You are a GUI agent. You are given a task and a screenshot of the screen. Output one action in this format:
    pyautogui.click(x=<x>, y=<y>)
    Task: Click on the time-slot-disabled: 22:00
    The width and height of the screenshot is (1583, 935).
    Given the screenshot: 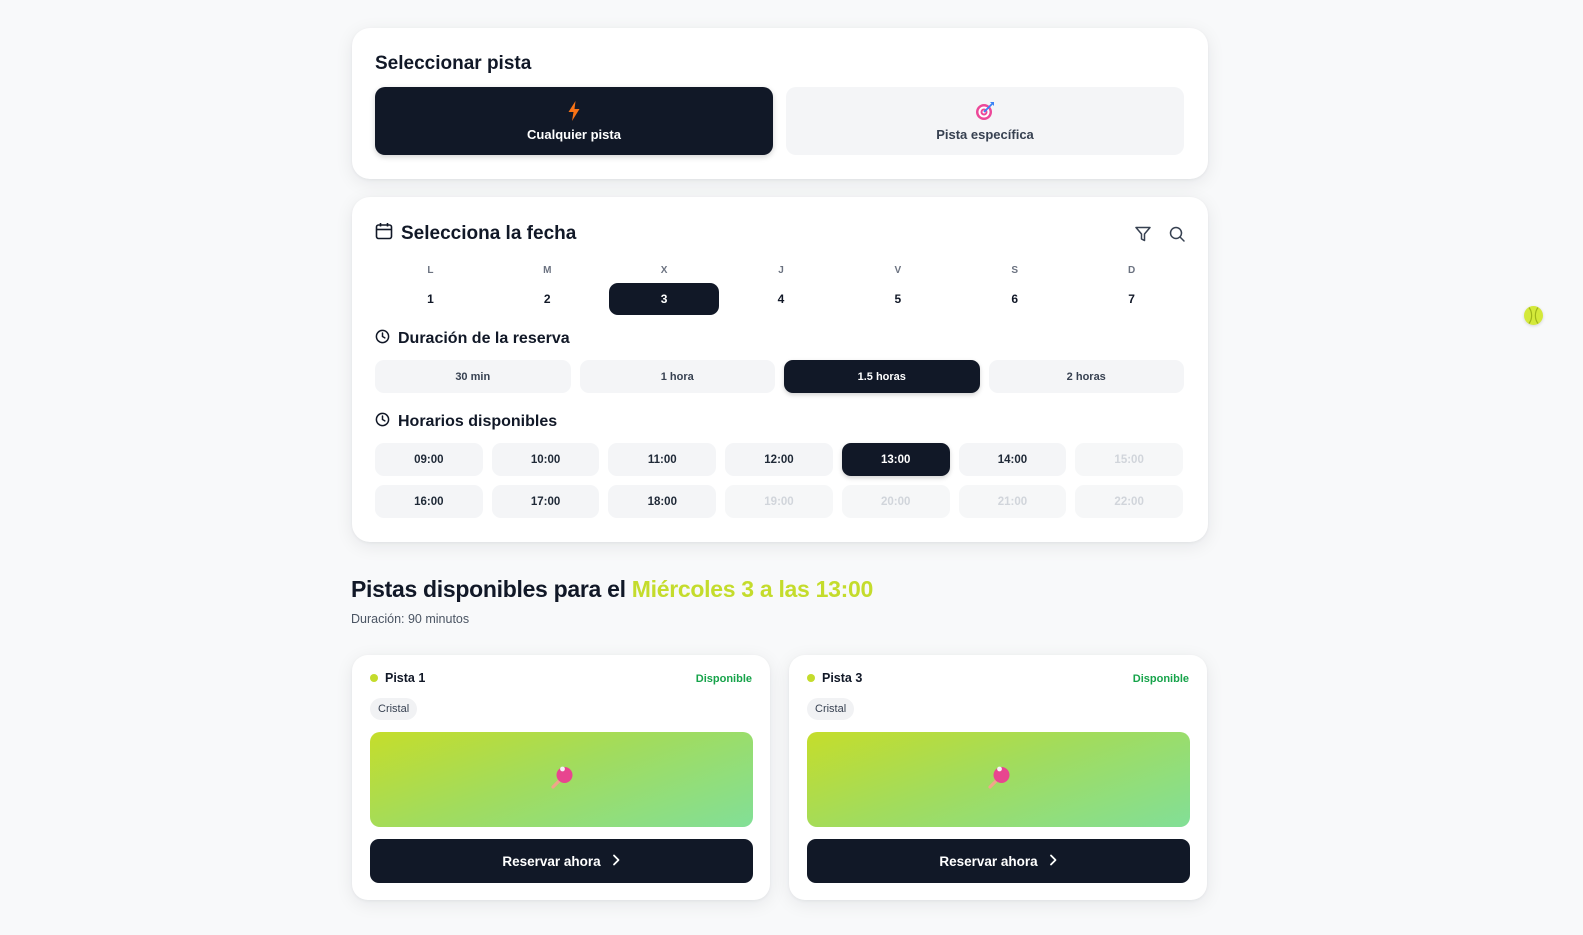 What is the action you would take?
    pyautogui.click(x=1129, y=501)
    